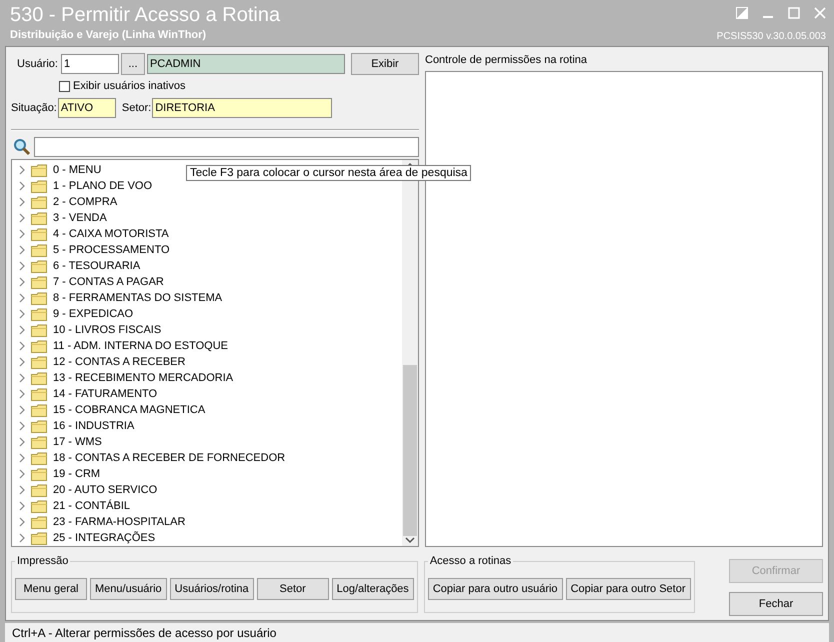 This screenshot has height=642, width=834. I want to click on version-label: PCSIS530 v.30.0.05.003, so click(771, 36).